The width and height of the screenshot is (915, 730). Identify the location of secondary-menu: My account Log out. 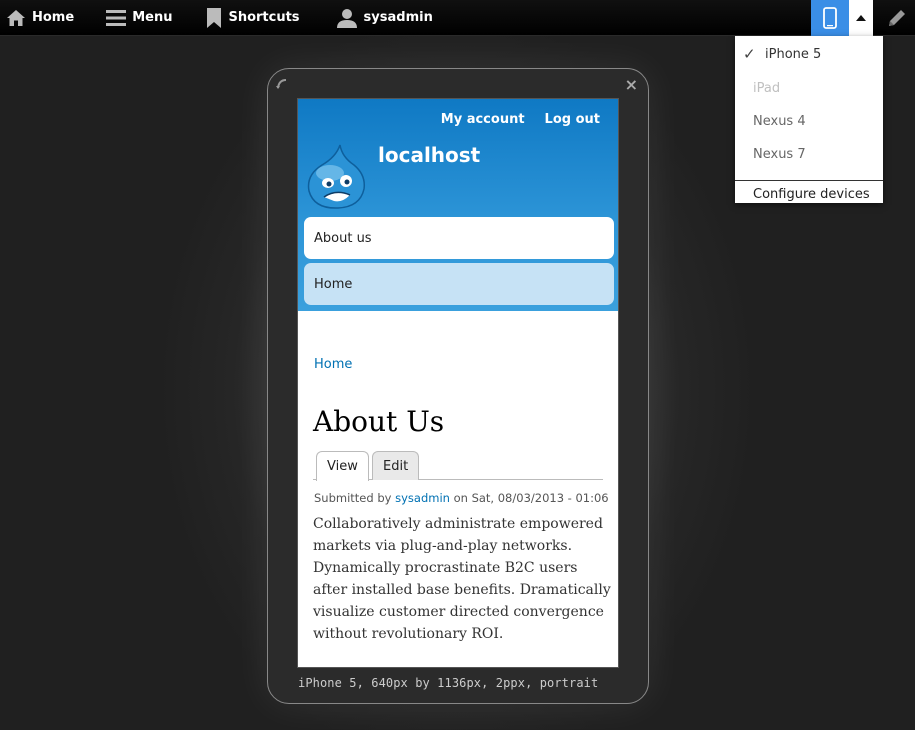
(520, 119).